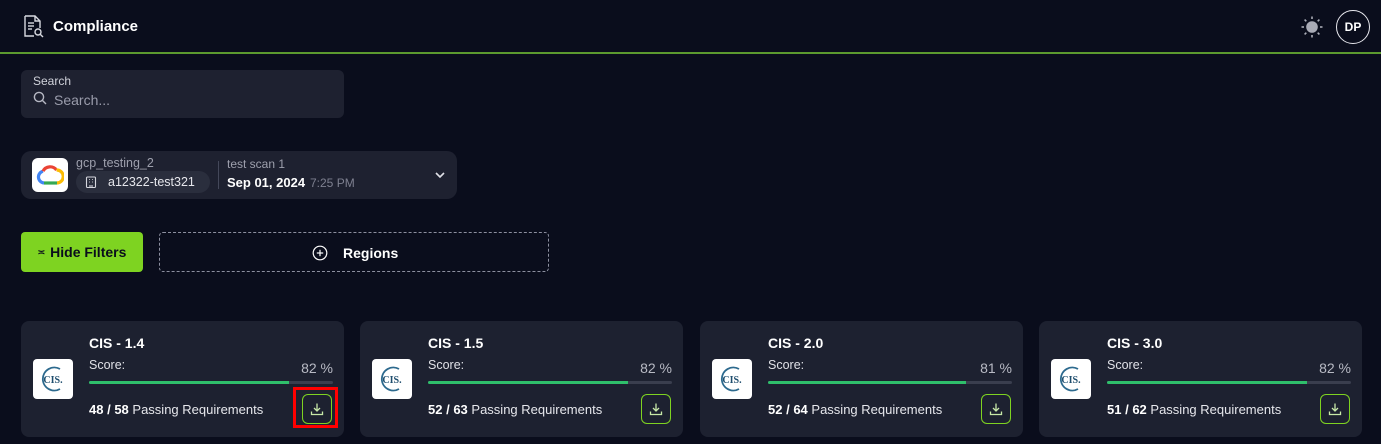 This screenshot has width=1381, height=444. What do you see at coordinates (52, 81) in the screenshot?
I see `search-label: Search` at bounding box center [52, 81].